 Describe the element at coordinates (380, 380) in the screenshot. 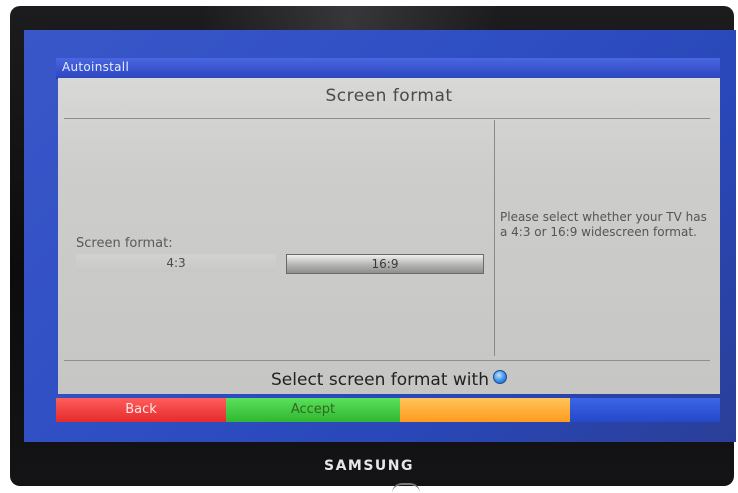

I see `hint-text: Select screen format with` at that location.